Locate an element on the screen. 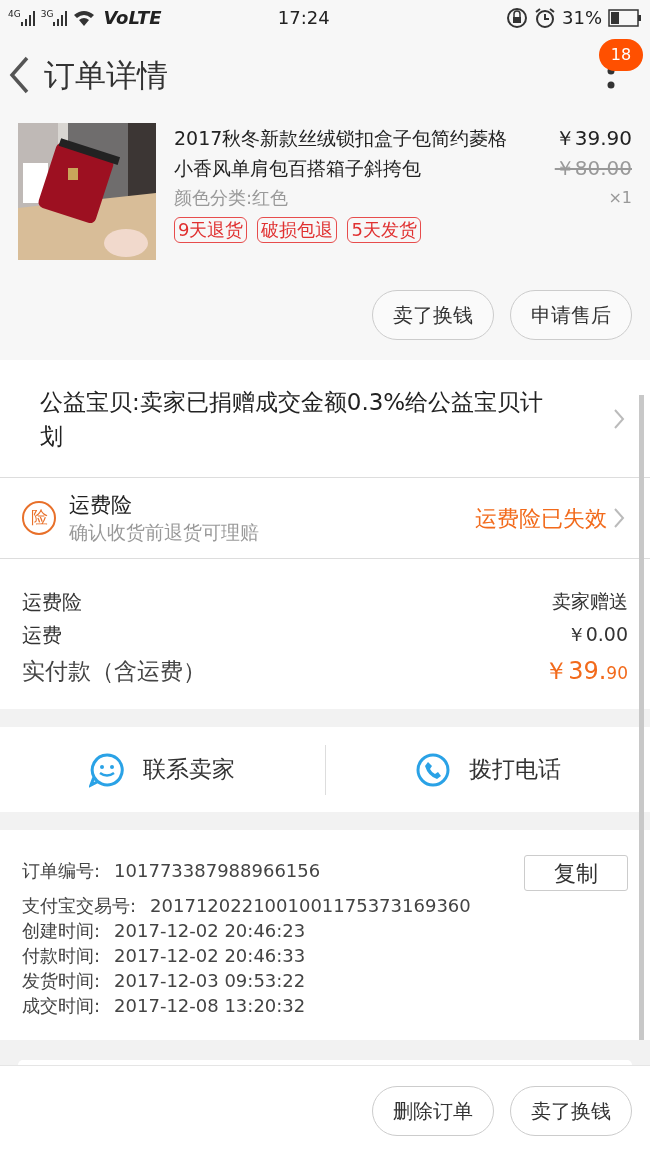 The width and height of the screenshot is (650, 1155). page-title: 订单详情 is located at coordinates (106, 75).